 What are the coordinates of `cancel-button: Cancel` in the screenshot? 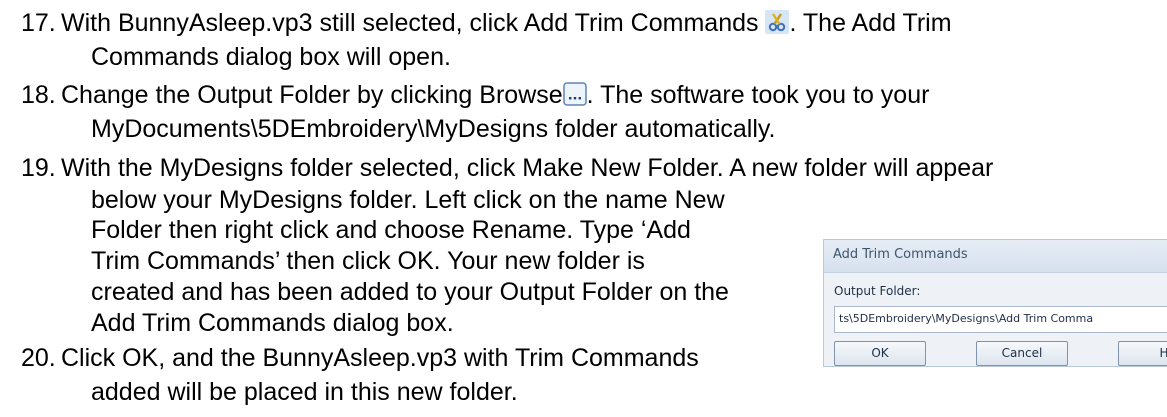 It's located at (1022, 353).